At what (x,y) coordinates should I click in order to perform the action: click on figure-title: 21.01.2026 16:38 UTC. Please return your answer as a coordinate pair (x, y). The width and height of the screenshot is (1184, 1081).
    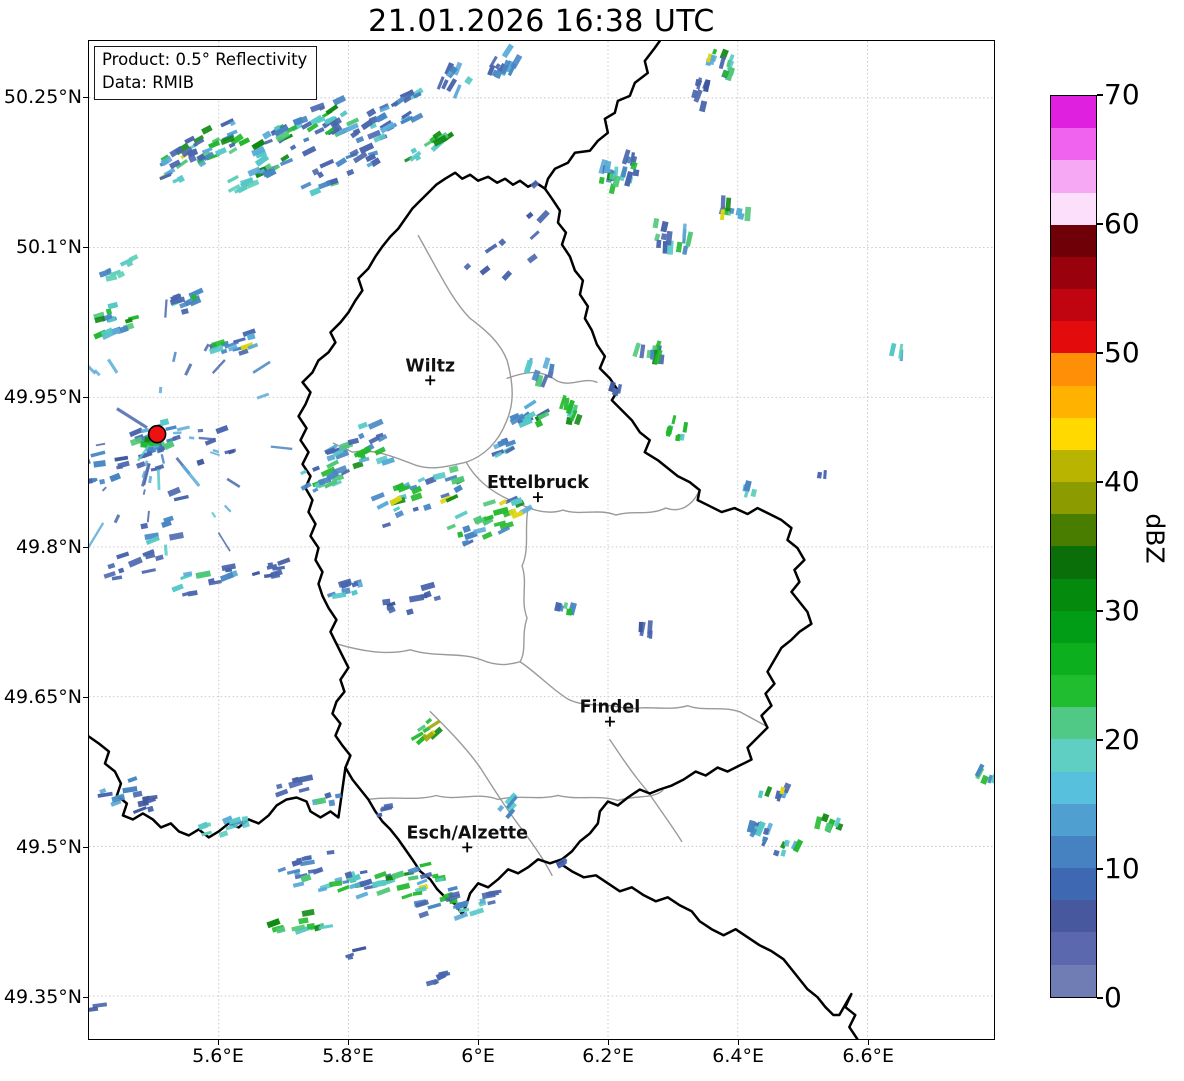
    Looking at the image, I should click on (541, 21).